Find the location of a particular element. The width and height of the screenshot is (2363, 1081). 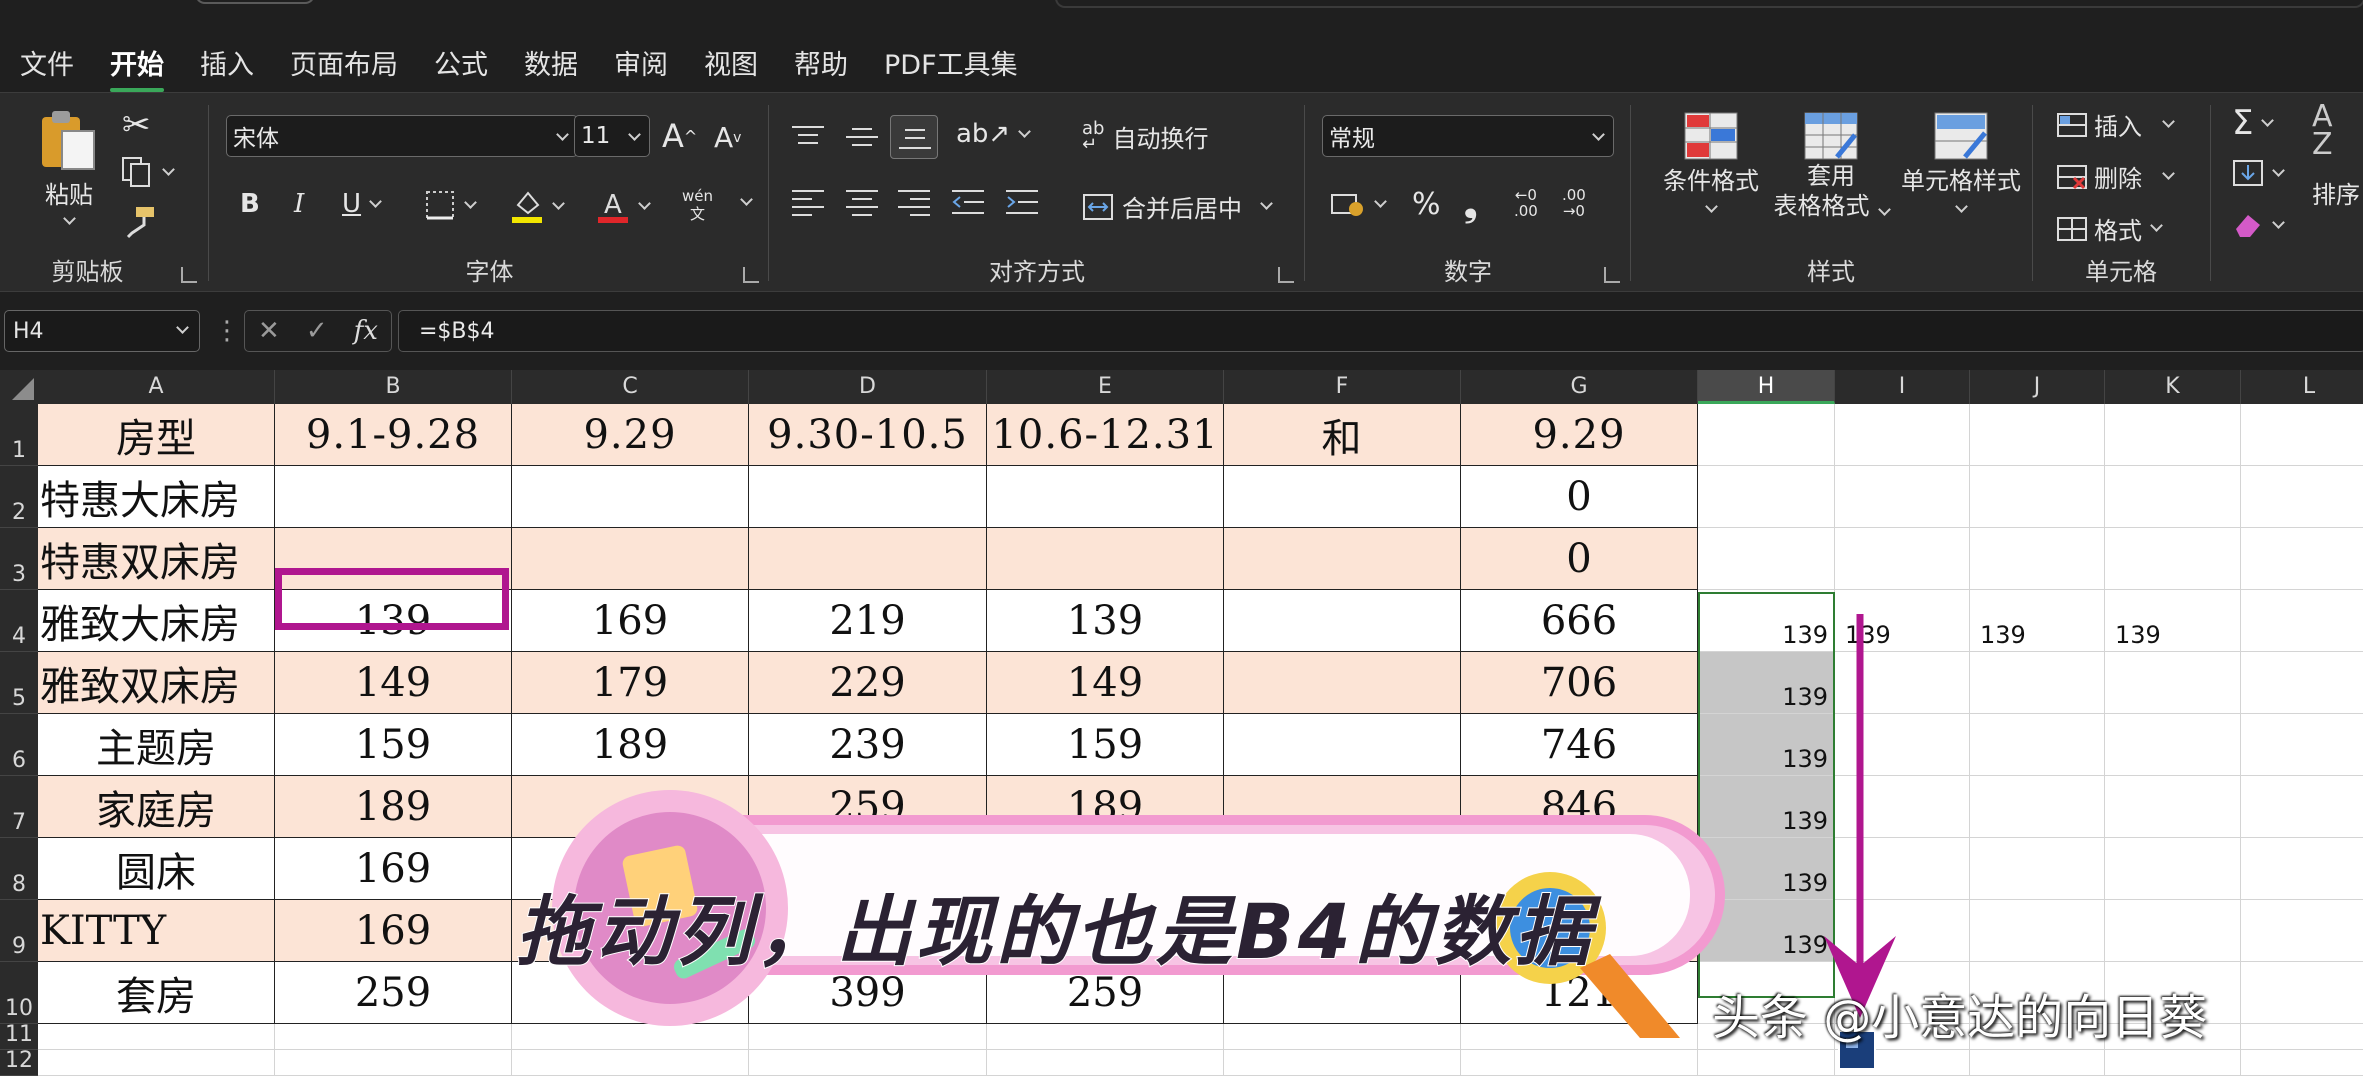

cell-k9 is located at coordinates (2173, 931).